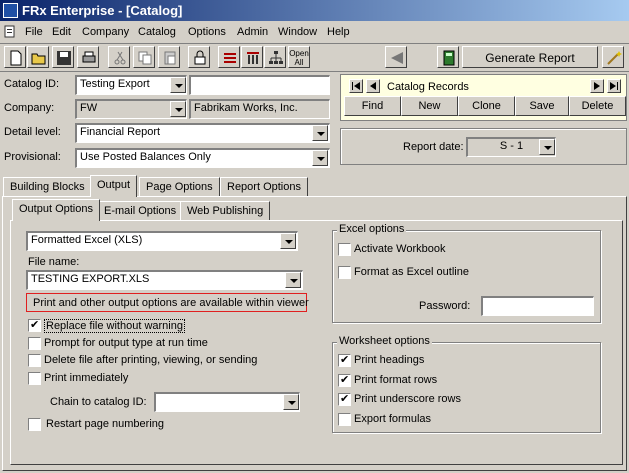 This screenshot has width=629, height=473. What do you see at coordinates (252, 32) in the screenshot?
I see `menu-admin: Admin` at bounding box center [252, 32].